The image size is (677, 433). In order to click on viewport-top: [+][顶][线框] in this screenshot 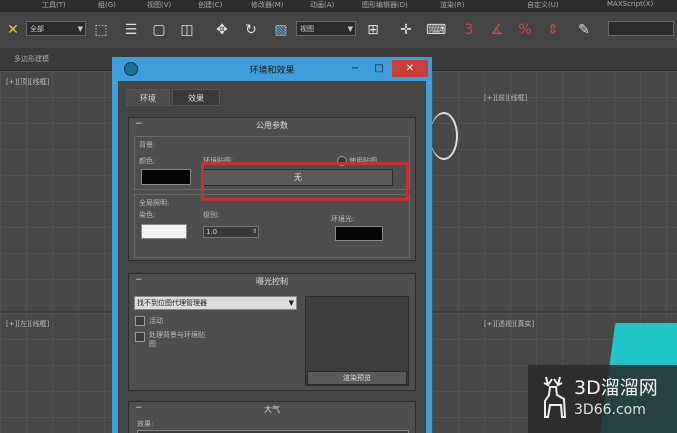, I will do `click(56, 191)`.